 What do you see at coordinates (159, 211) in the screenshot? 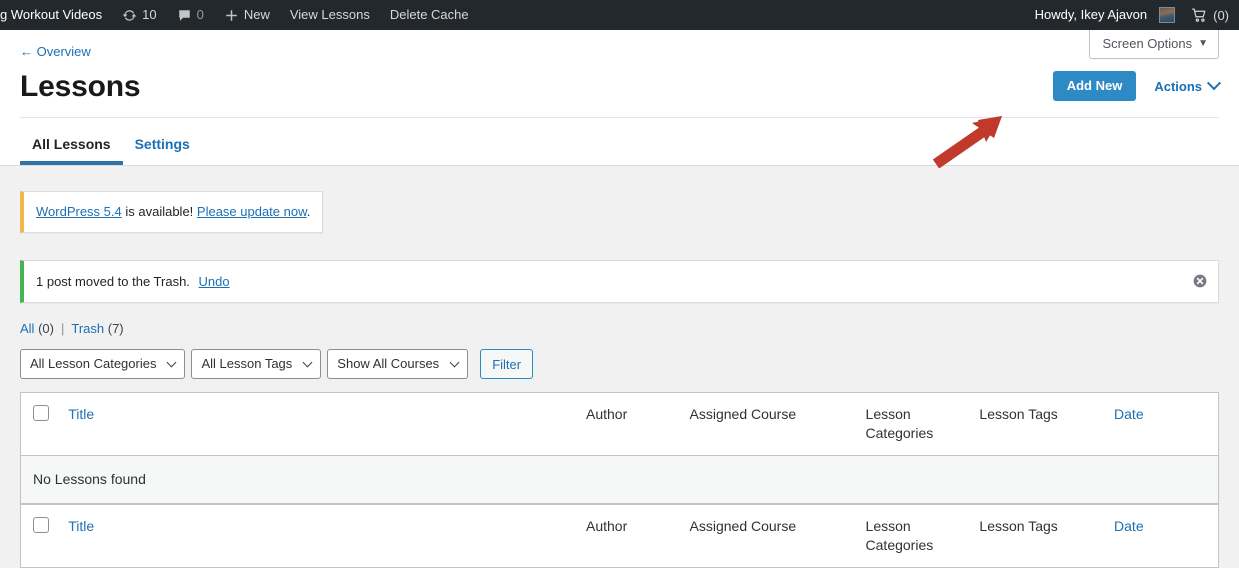
I see `update-notice-middle: is available!` at bounding box center [159, 211].